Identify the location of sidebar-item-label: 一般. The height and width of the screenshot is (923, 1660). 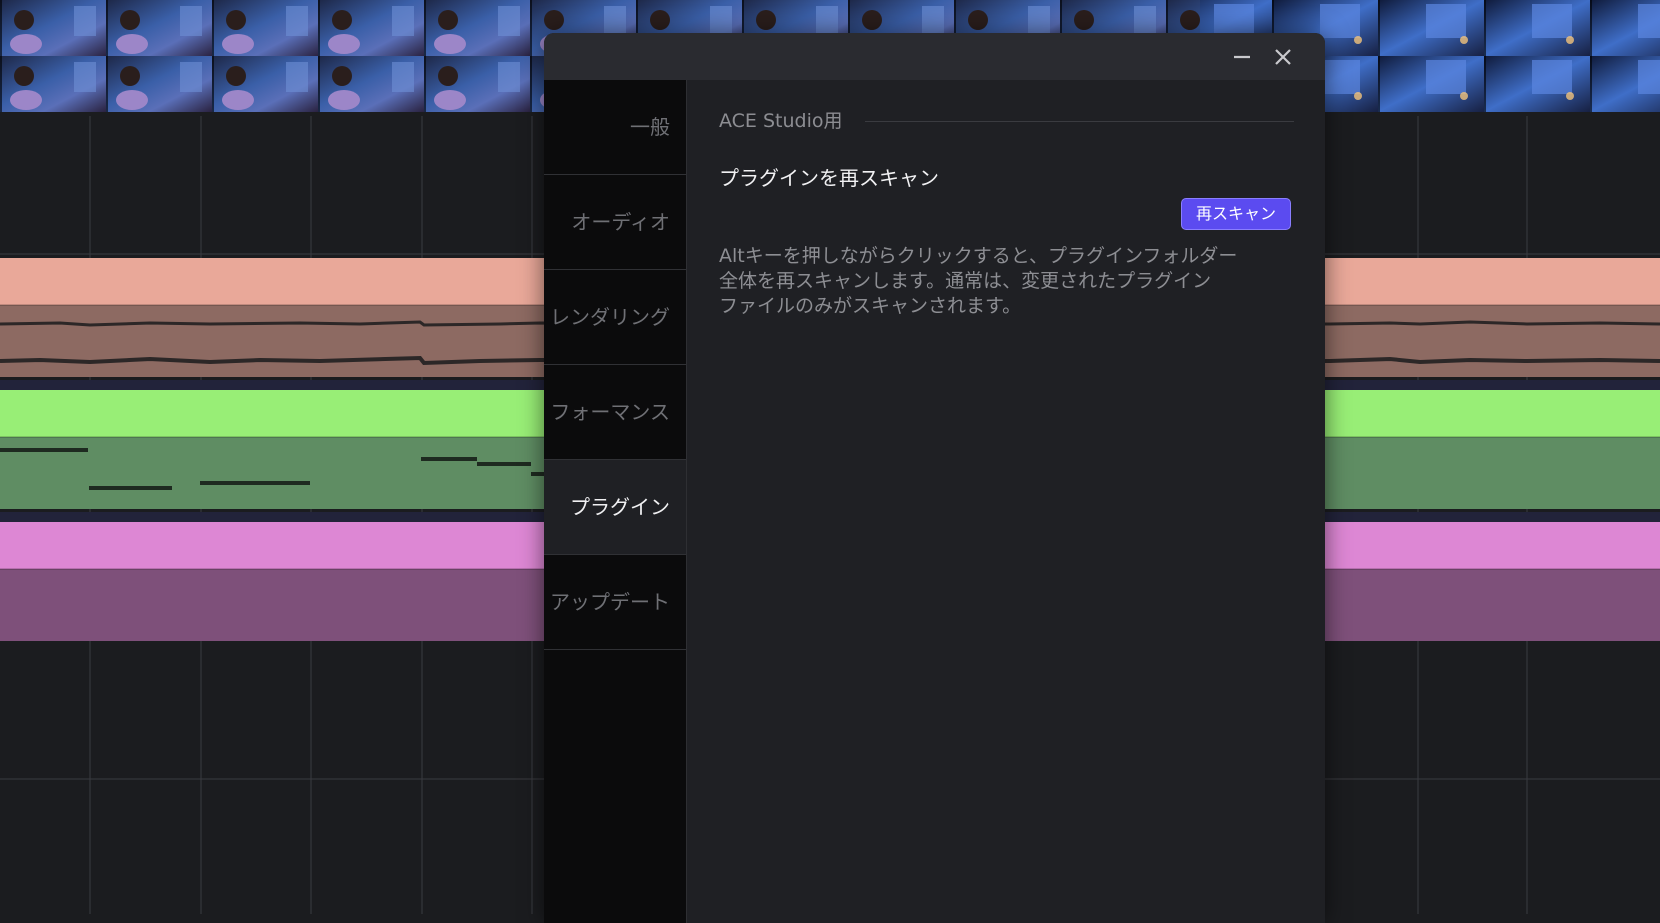
(650, 127).